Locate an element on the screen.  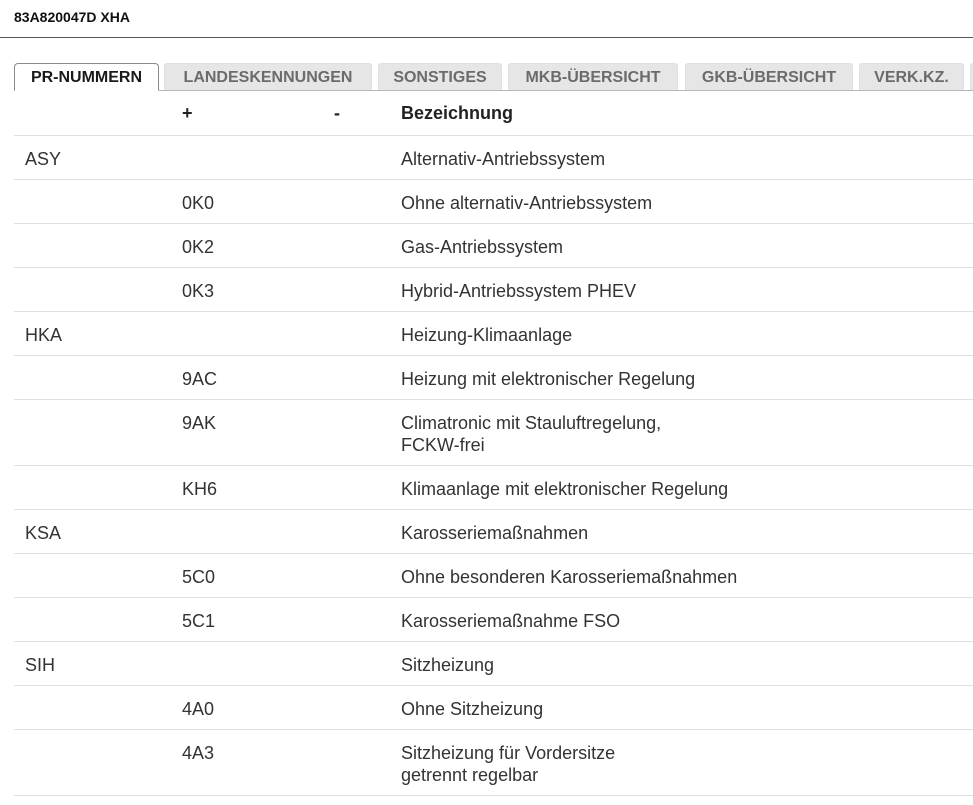
row-description-line: Gas-Antriebssystem is located at coordinates (482, 247).